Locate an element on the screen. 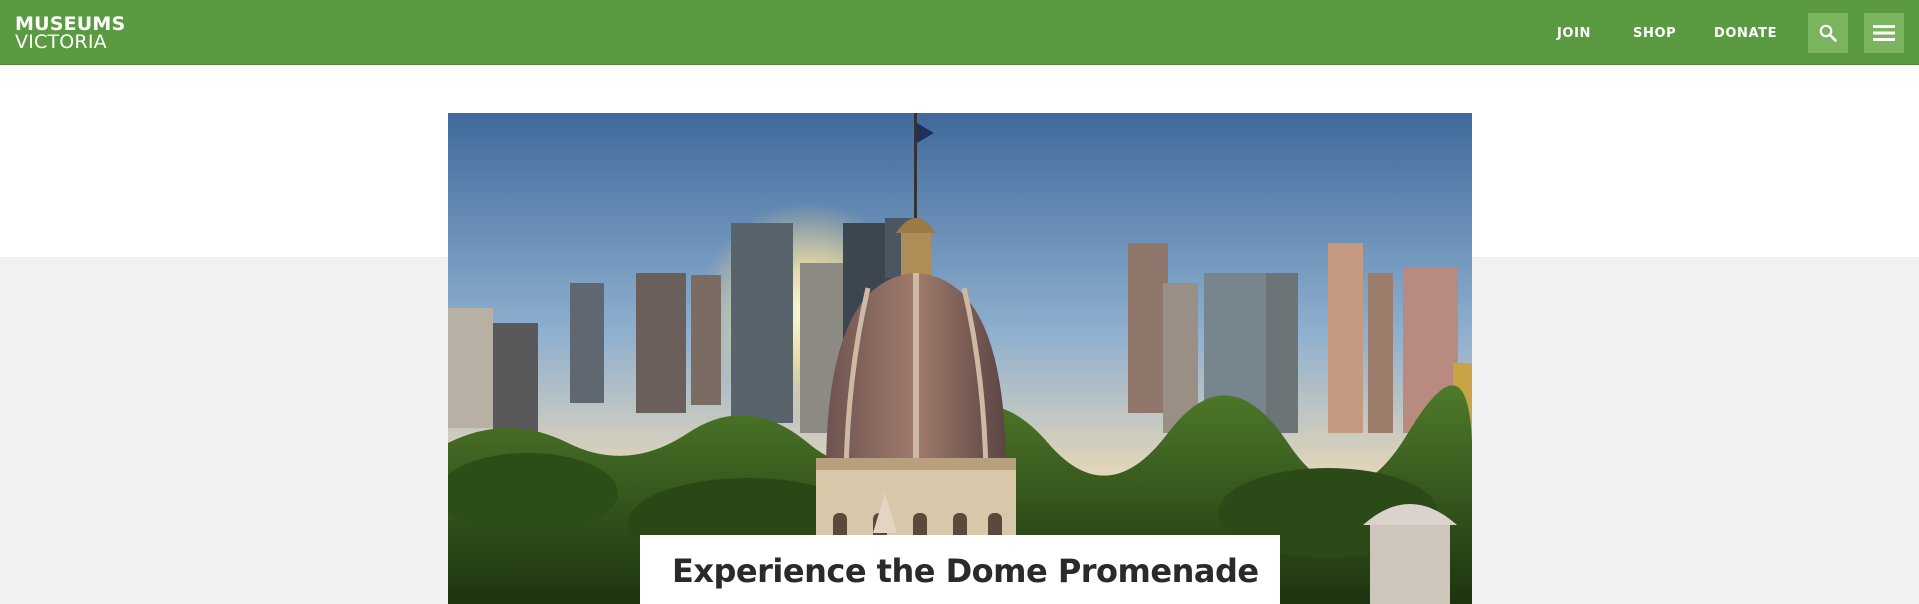 The image size is (1919, 604). hero-caption-card: Experience the Dome Promenade is located at coordinates (960, 569).